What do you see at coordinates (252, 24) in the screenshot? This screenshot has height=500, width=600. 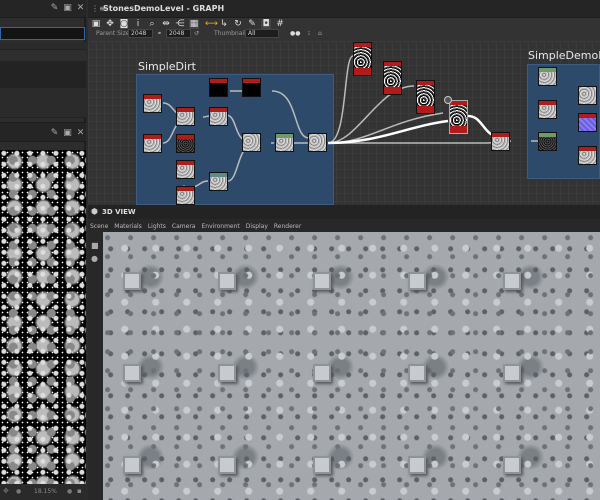 I see `tools-icon: ✎` at bounding box center [252, 24].